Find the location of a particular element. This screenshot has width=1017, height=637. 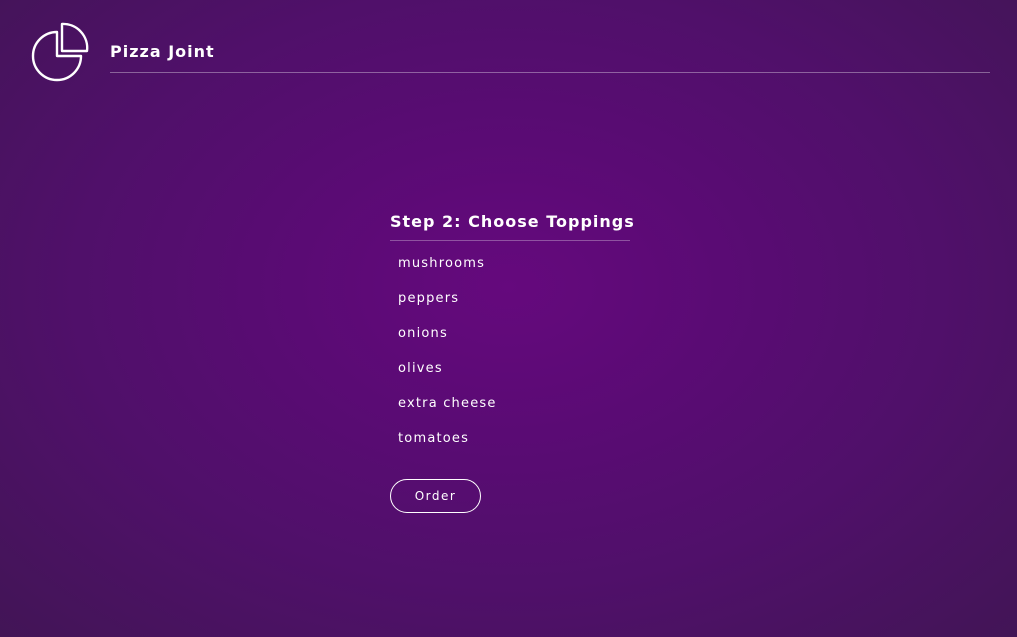

step-title: Step 2: Choose Toppings is located at coordinates (512, 226).